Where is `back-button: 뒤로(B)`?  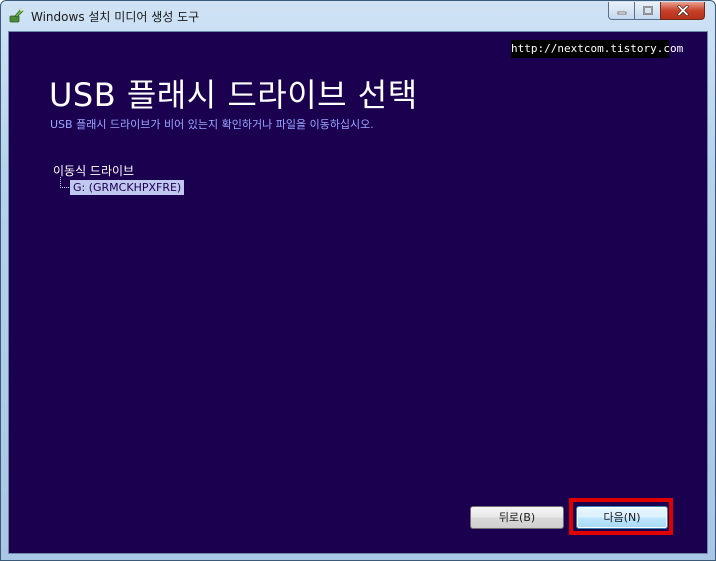 back-button: 뒤로(B) is located at coordinates (517, 517).